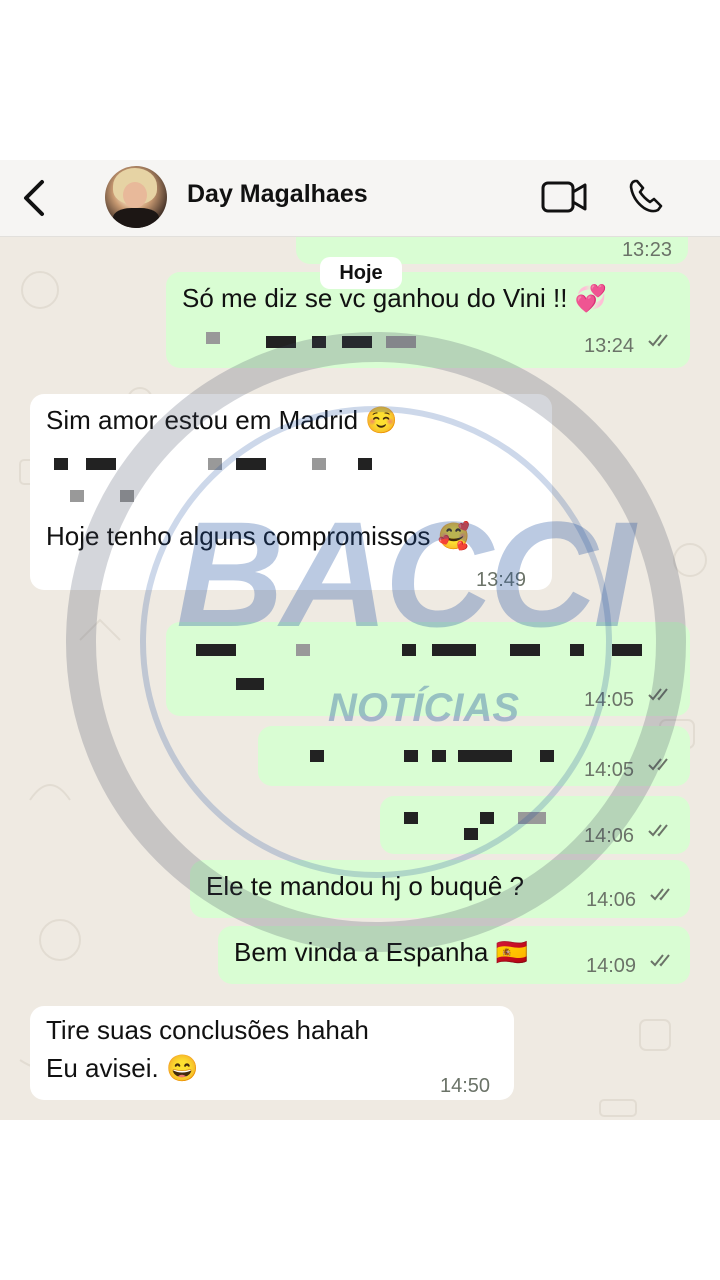 The height and width of the screenshot is (1280, 720). Describe the element at coordinates (465, 1086) in the screenshot. I see `message-time: 14:50` at that location.